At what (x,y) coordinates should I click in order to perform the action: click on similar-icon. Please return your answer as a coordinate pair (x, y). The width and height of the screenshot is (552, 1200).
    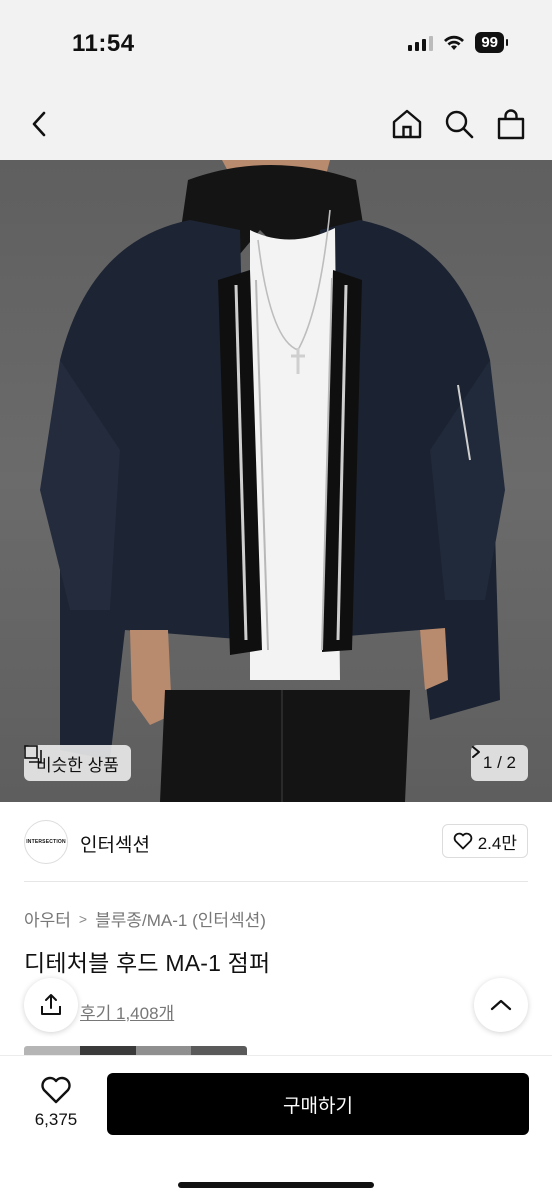
    Looking at the image, I should click on (33, 754).